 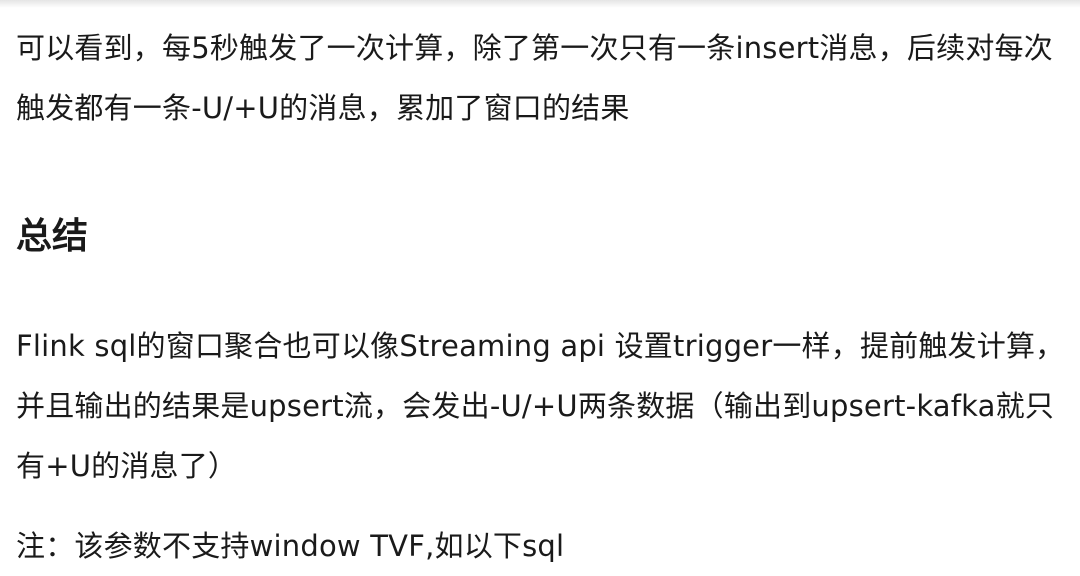 I want to click on top-shadow-divider, so click(x=540, y=4).